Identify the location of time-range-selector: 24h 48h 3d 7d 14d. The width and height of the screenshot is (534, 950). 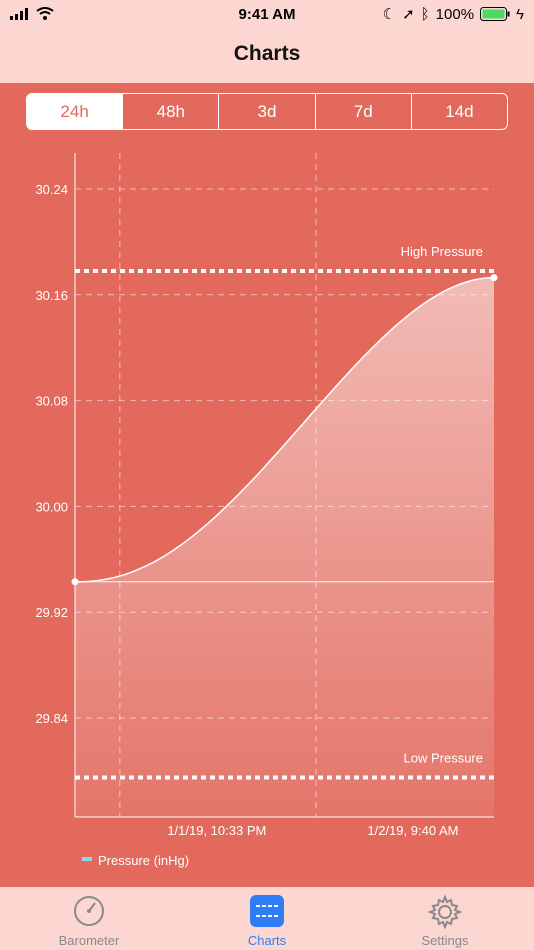
(267, 111).